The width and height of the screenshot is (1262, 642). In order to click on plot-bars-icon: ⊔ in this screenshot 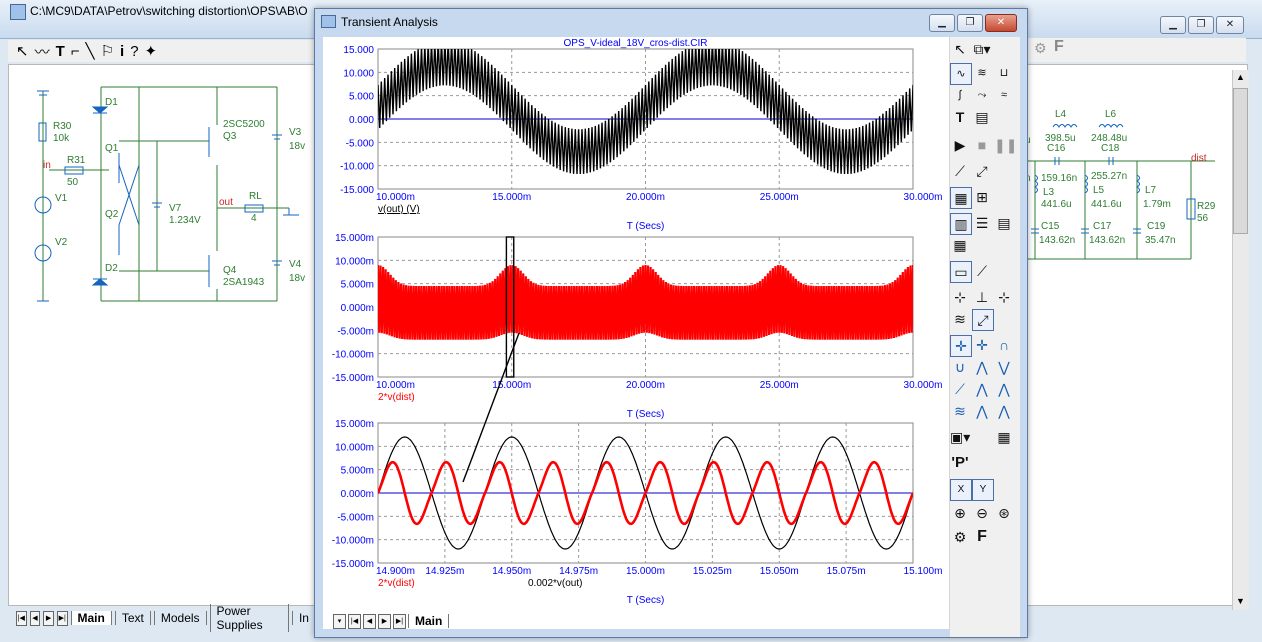, I will do `click(1004, 73)`.